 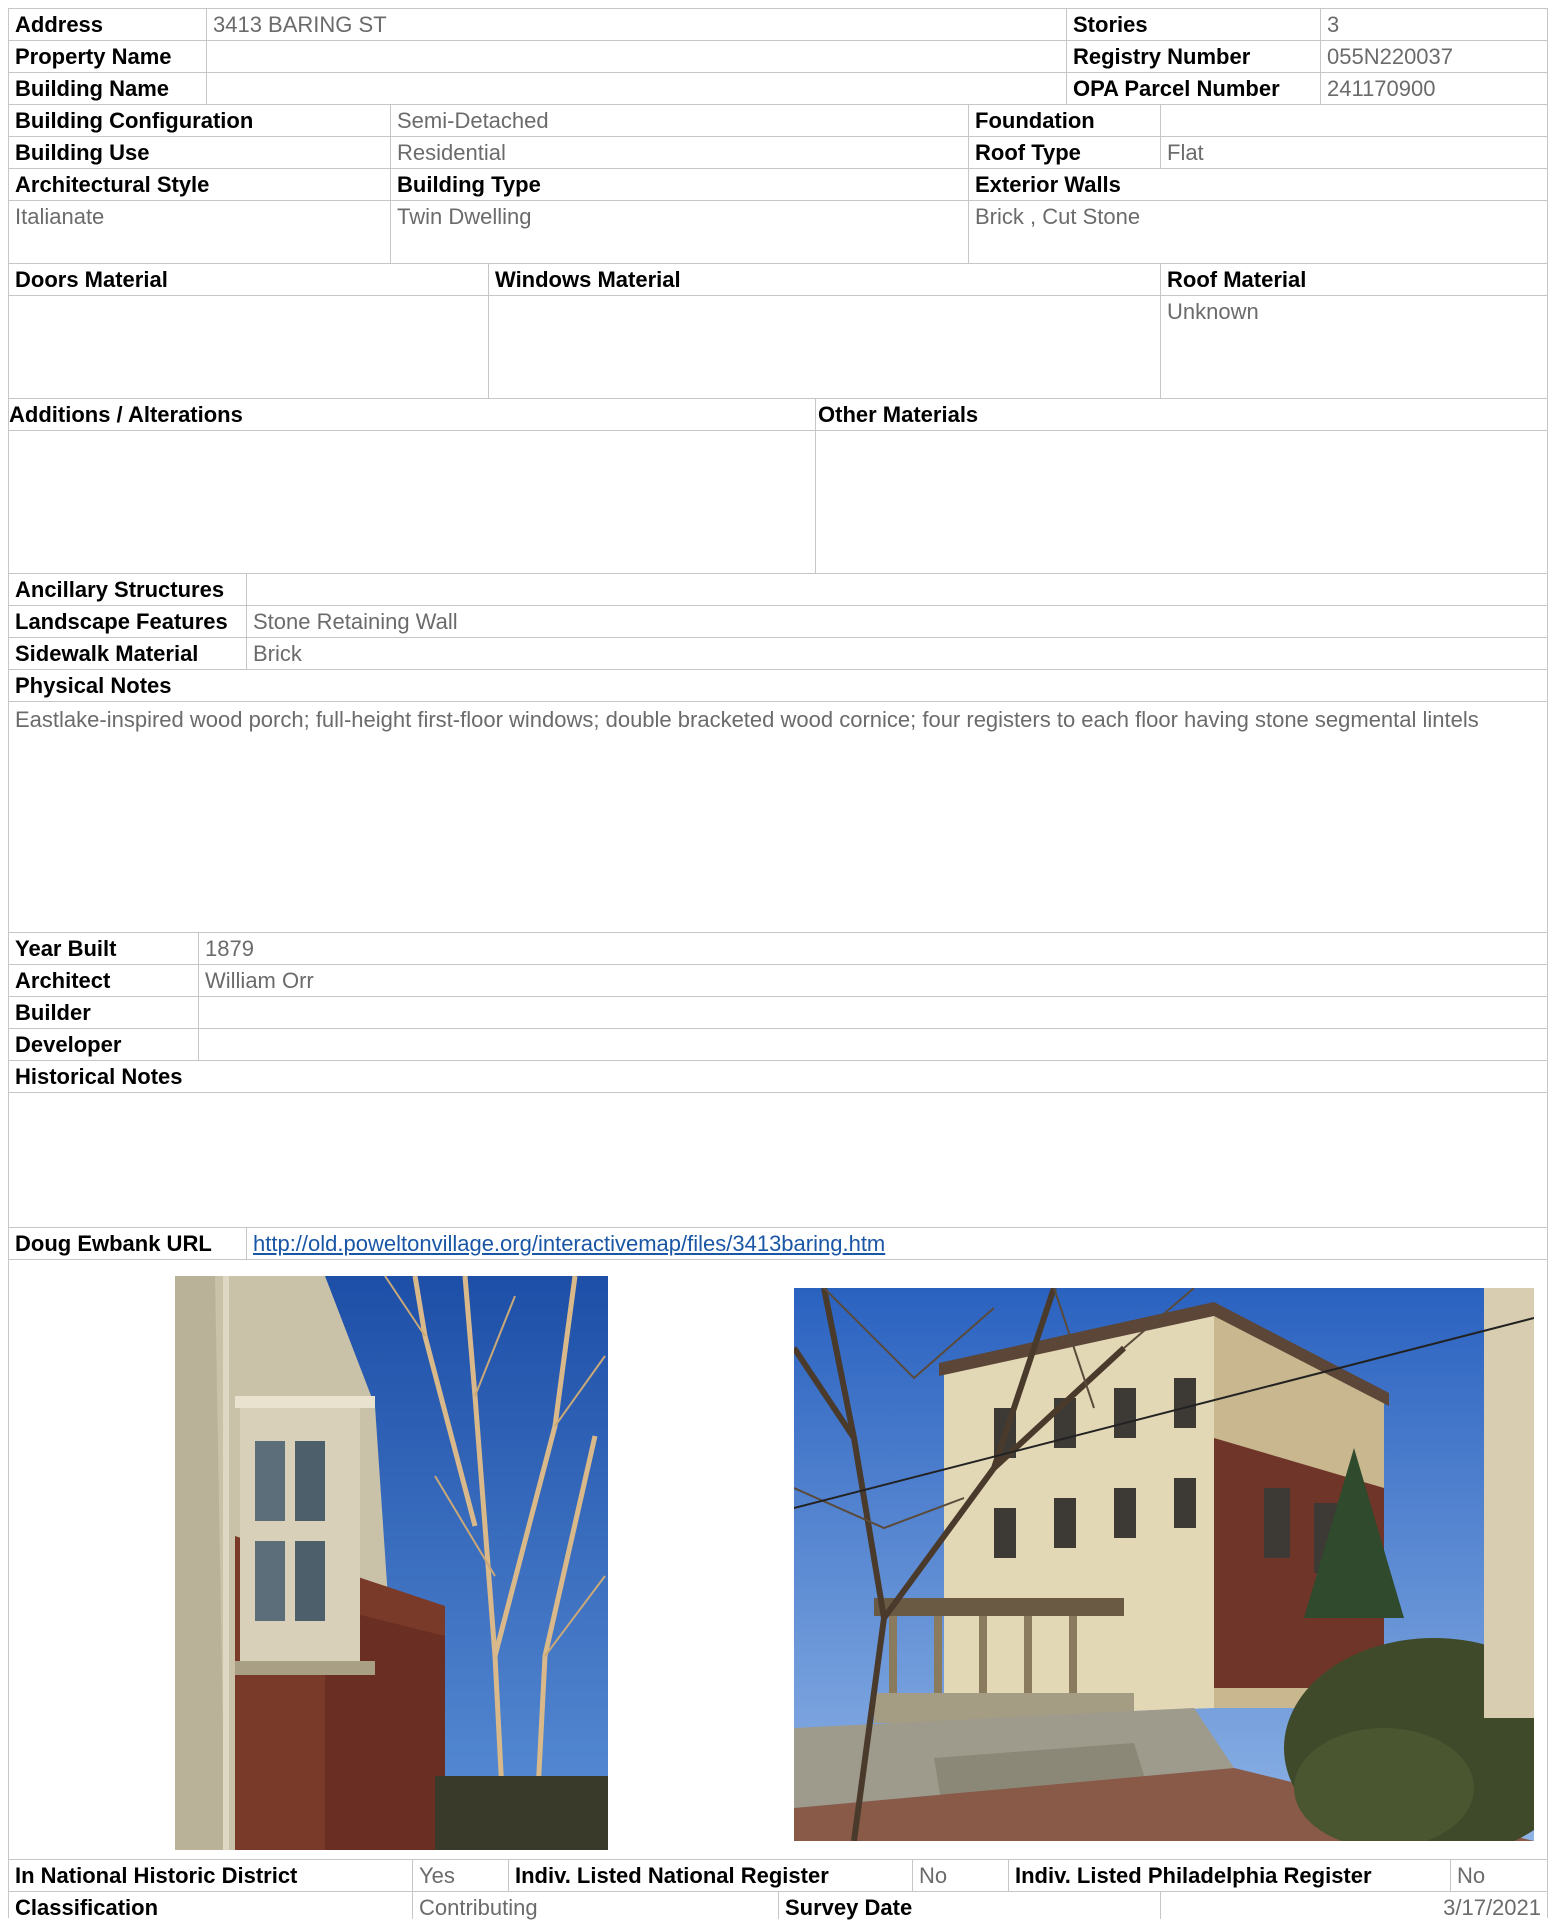 What do you see at coordinates (93, 685) in the screenshot?
I see `physical-notes-label: Physical Notes` at bounding box center [93, 685].